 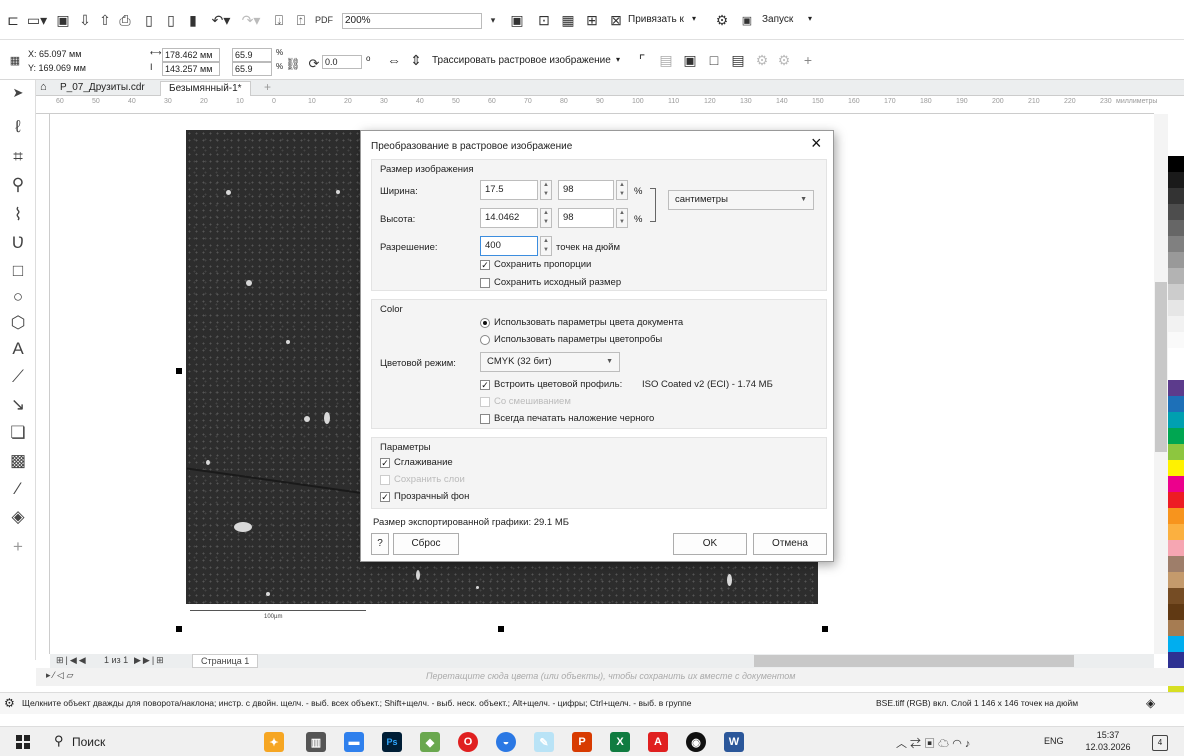 What do you see at coordinates (517, 20) in the screenshot?
I see `full-screen-icon: ▣` at bounding box center [517, 20].